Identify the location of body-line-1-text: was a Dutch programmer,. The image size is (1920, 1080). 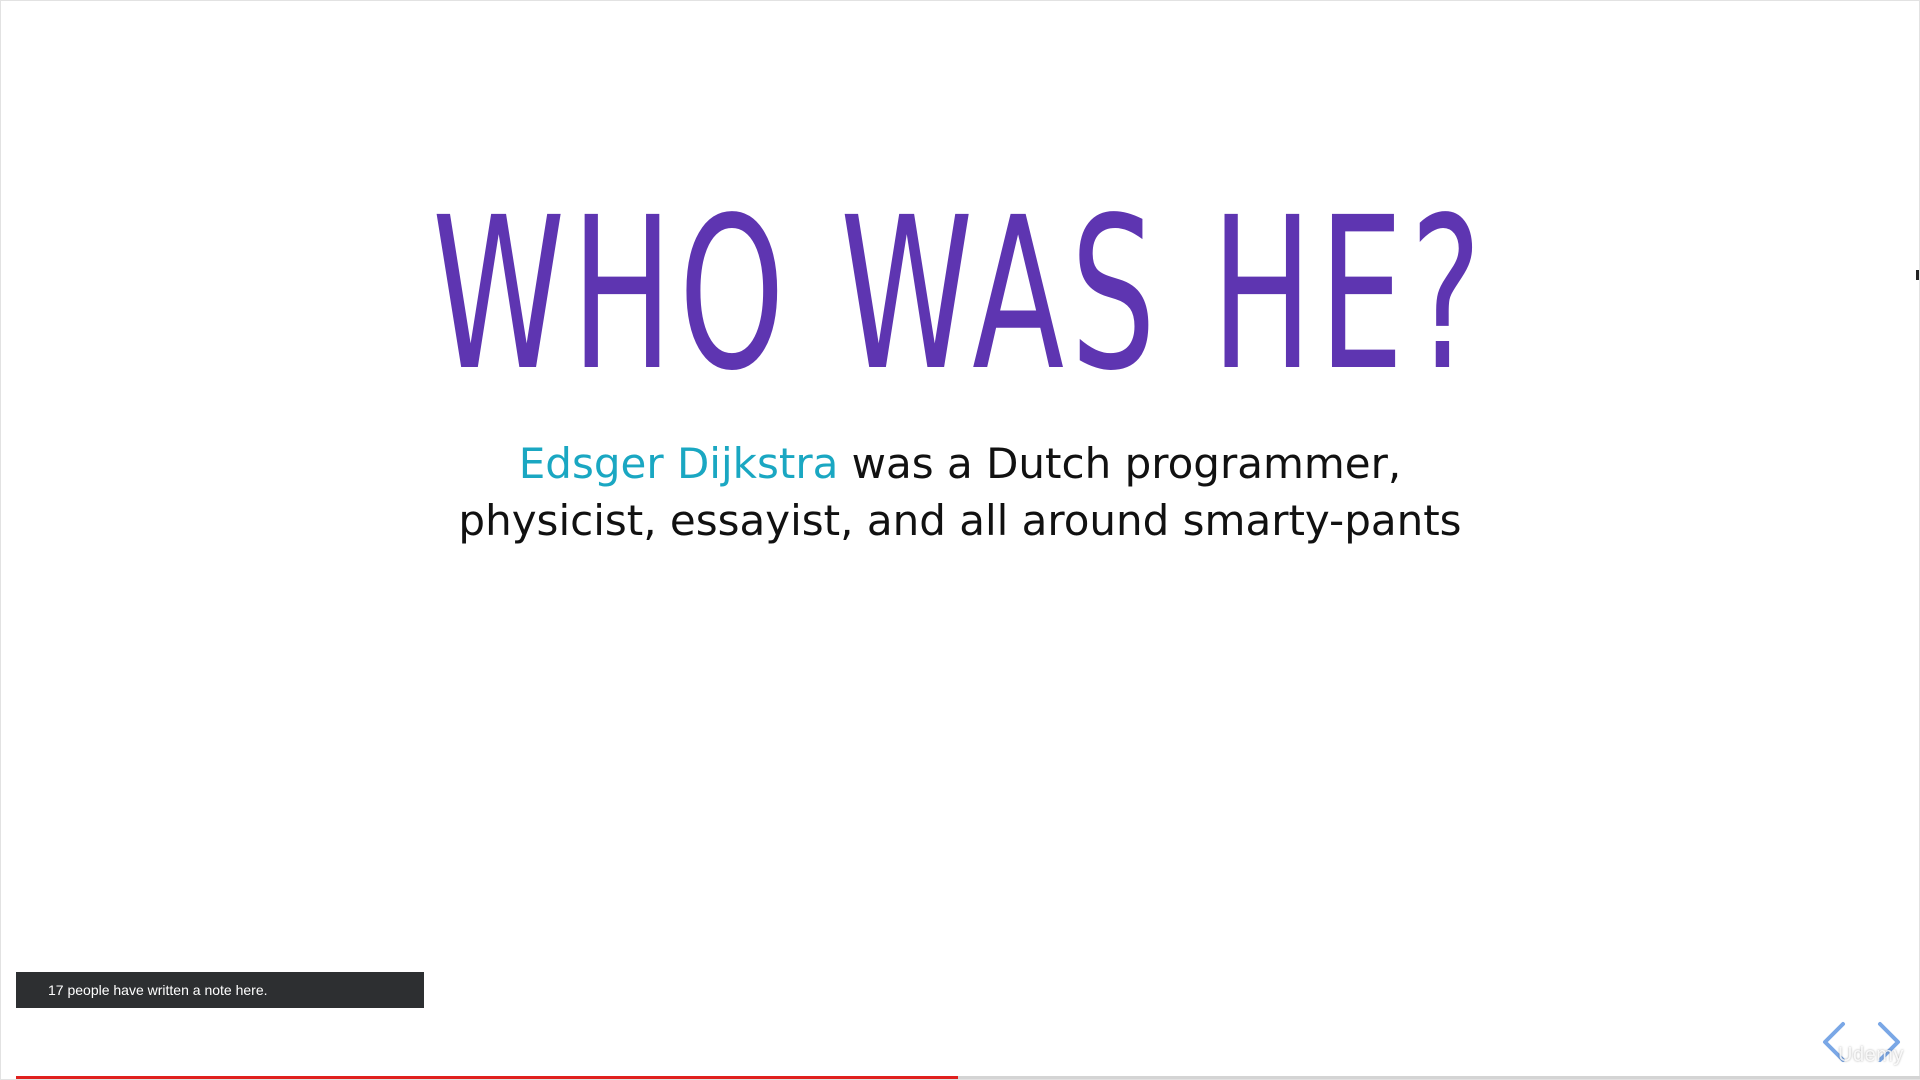
(1120, 463).